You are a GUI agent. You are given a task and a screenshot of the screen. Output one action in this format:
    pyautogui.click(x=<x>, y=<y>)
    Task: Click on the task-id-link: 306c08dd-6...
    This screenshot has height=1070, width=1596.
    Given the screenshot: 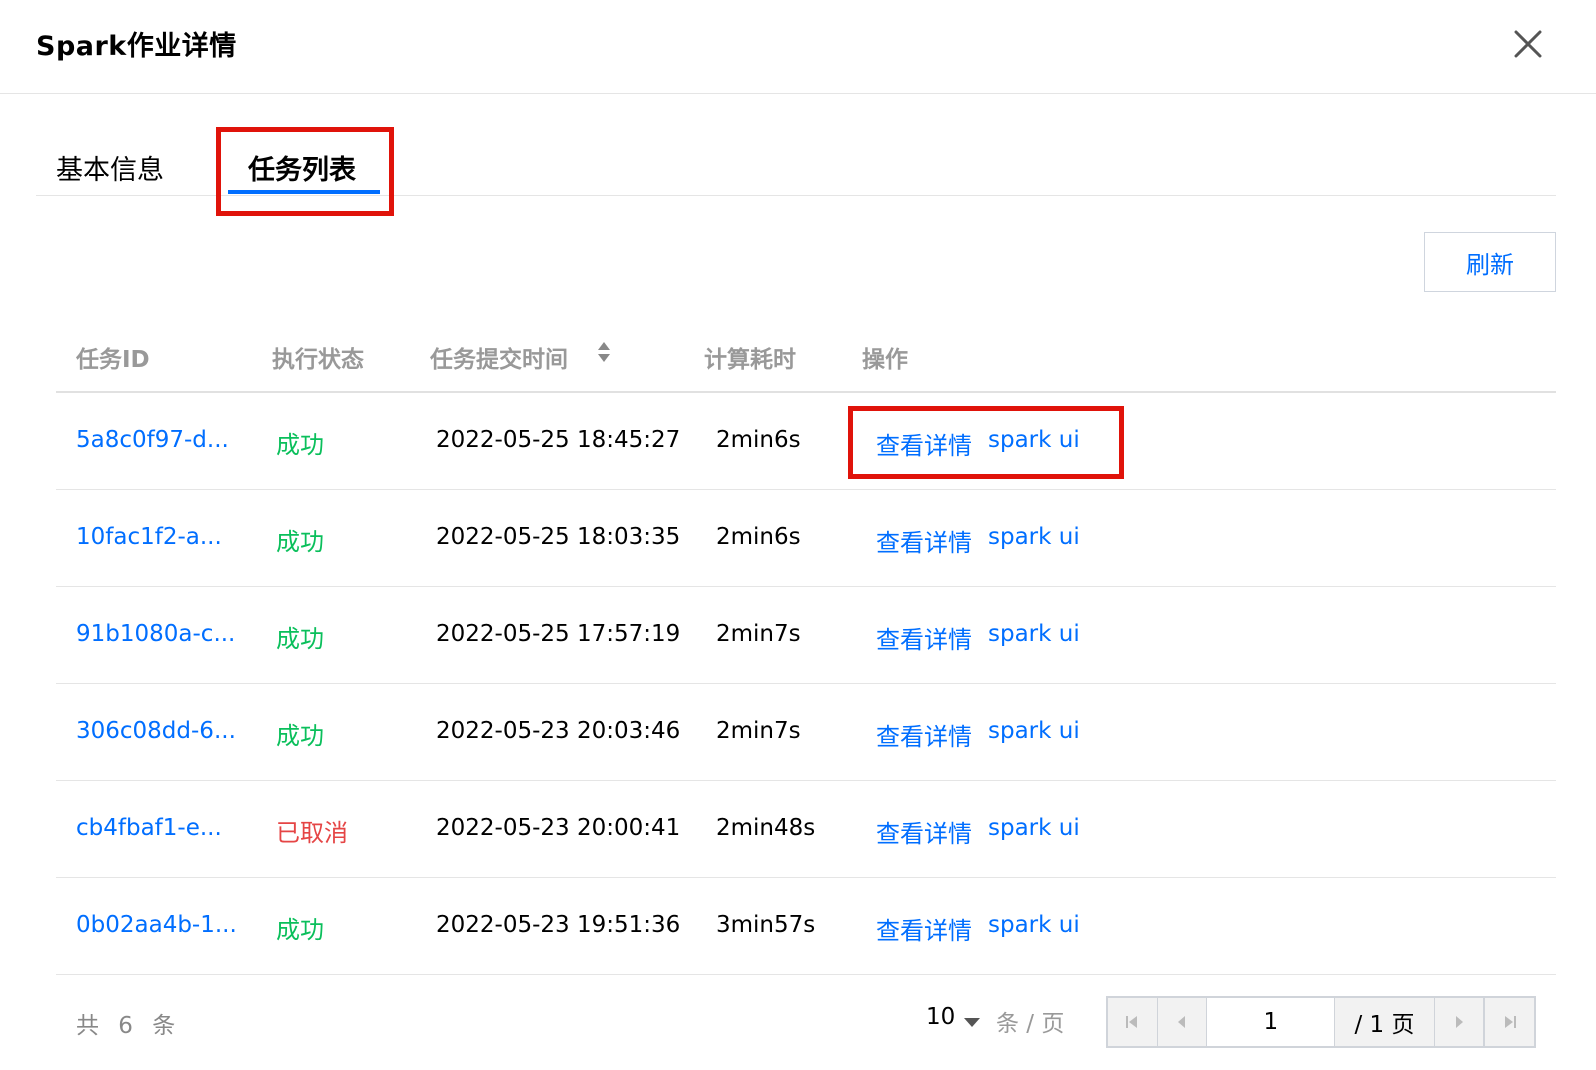 What is the action you would take?
    pyautogui.click(x=156, y=731)
    